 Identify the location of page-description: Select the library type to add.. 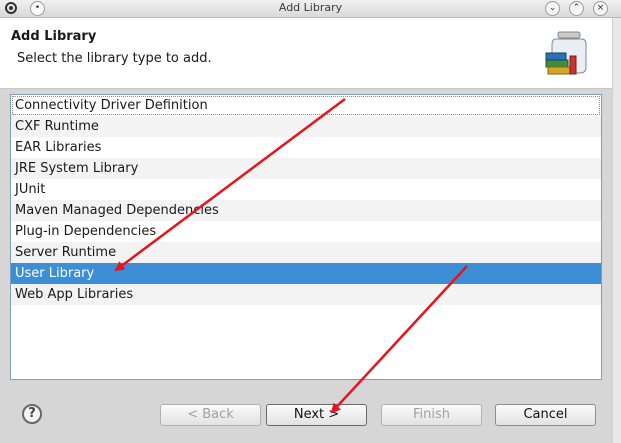
(114, 58).